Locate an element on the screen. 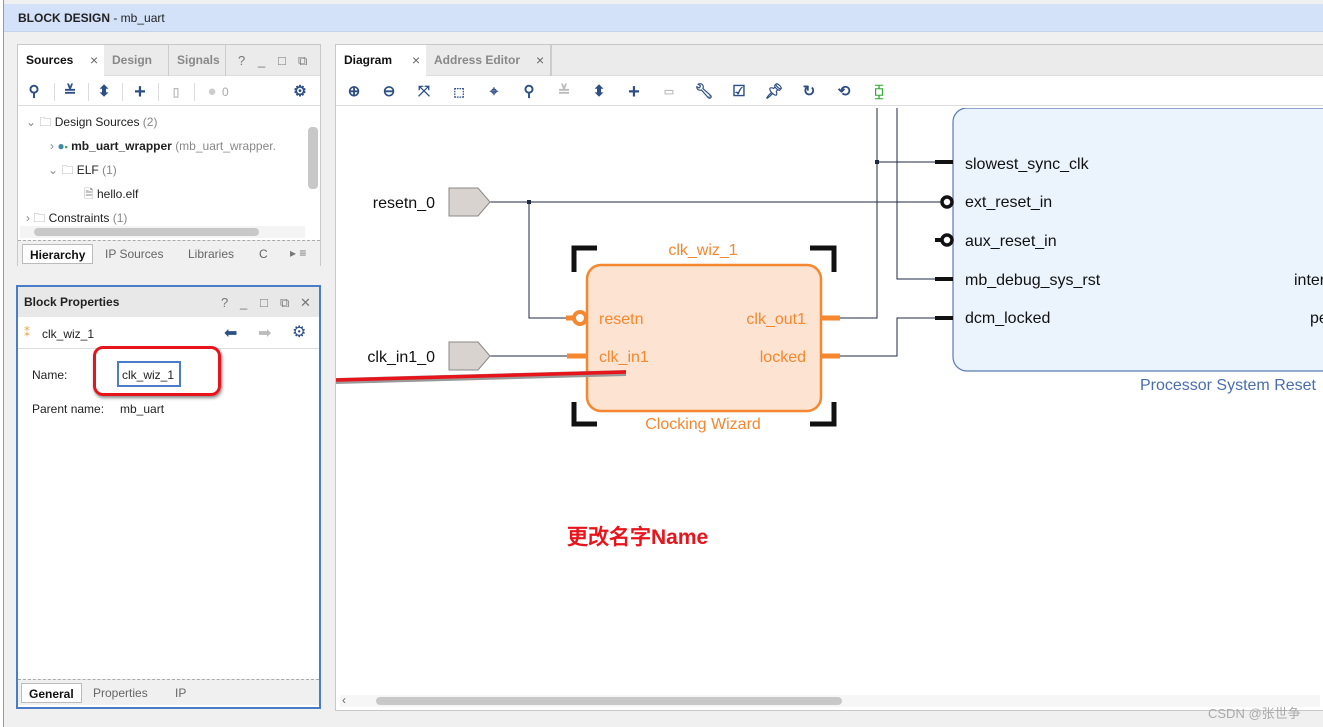  tab-hierarchy: Hierarchy is located at coordinates (58, 254).